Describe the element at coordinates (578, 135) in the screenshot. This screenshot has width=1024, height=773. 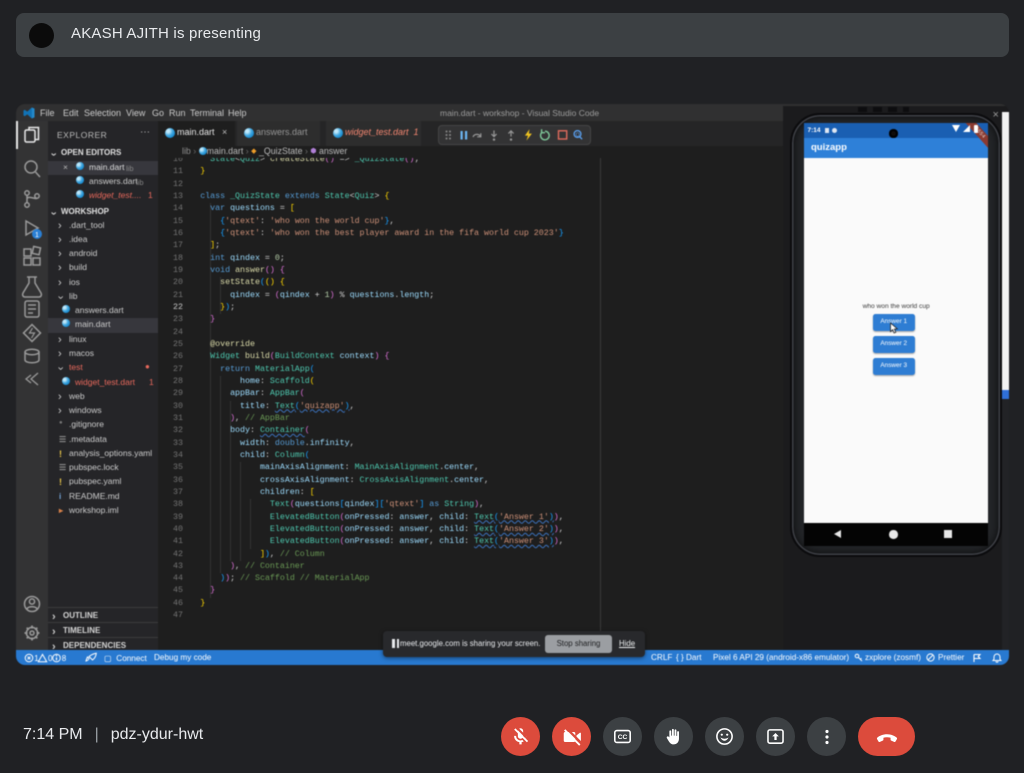
I see `svg-text: Q` at that location.